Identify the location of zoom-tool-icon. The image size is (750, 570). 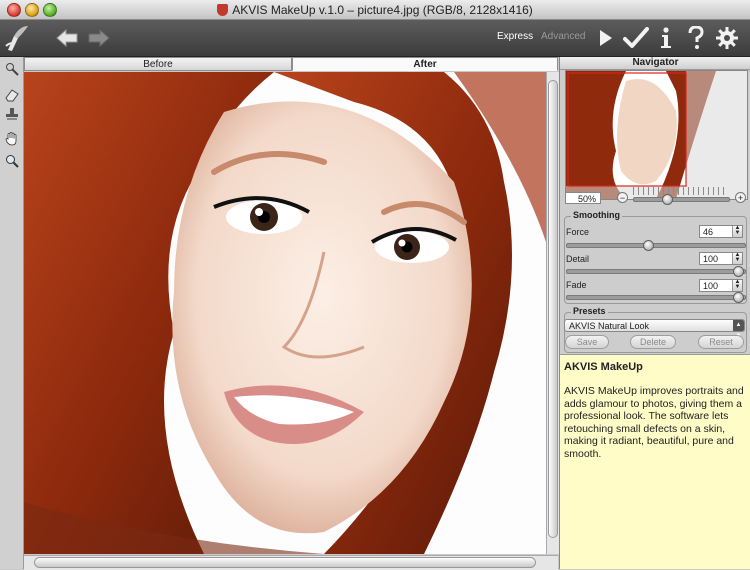
(11, 160).